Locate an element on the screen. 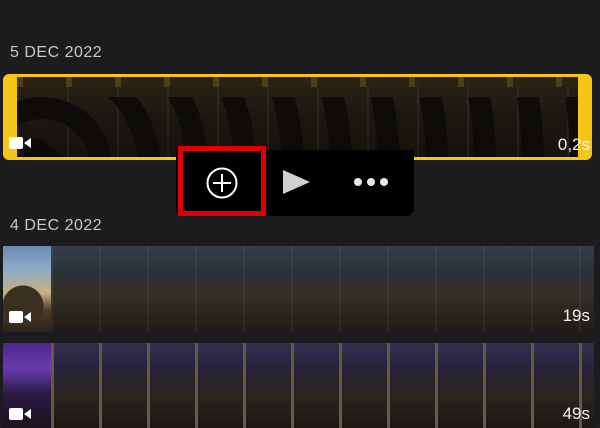 The width and height of the screenshot is (600, 428). plus-circle-icon is located at coordinates (222, 183).